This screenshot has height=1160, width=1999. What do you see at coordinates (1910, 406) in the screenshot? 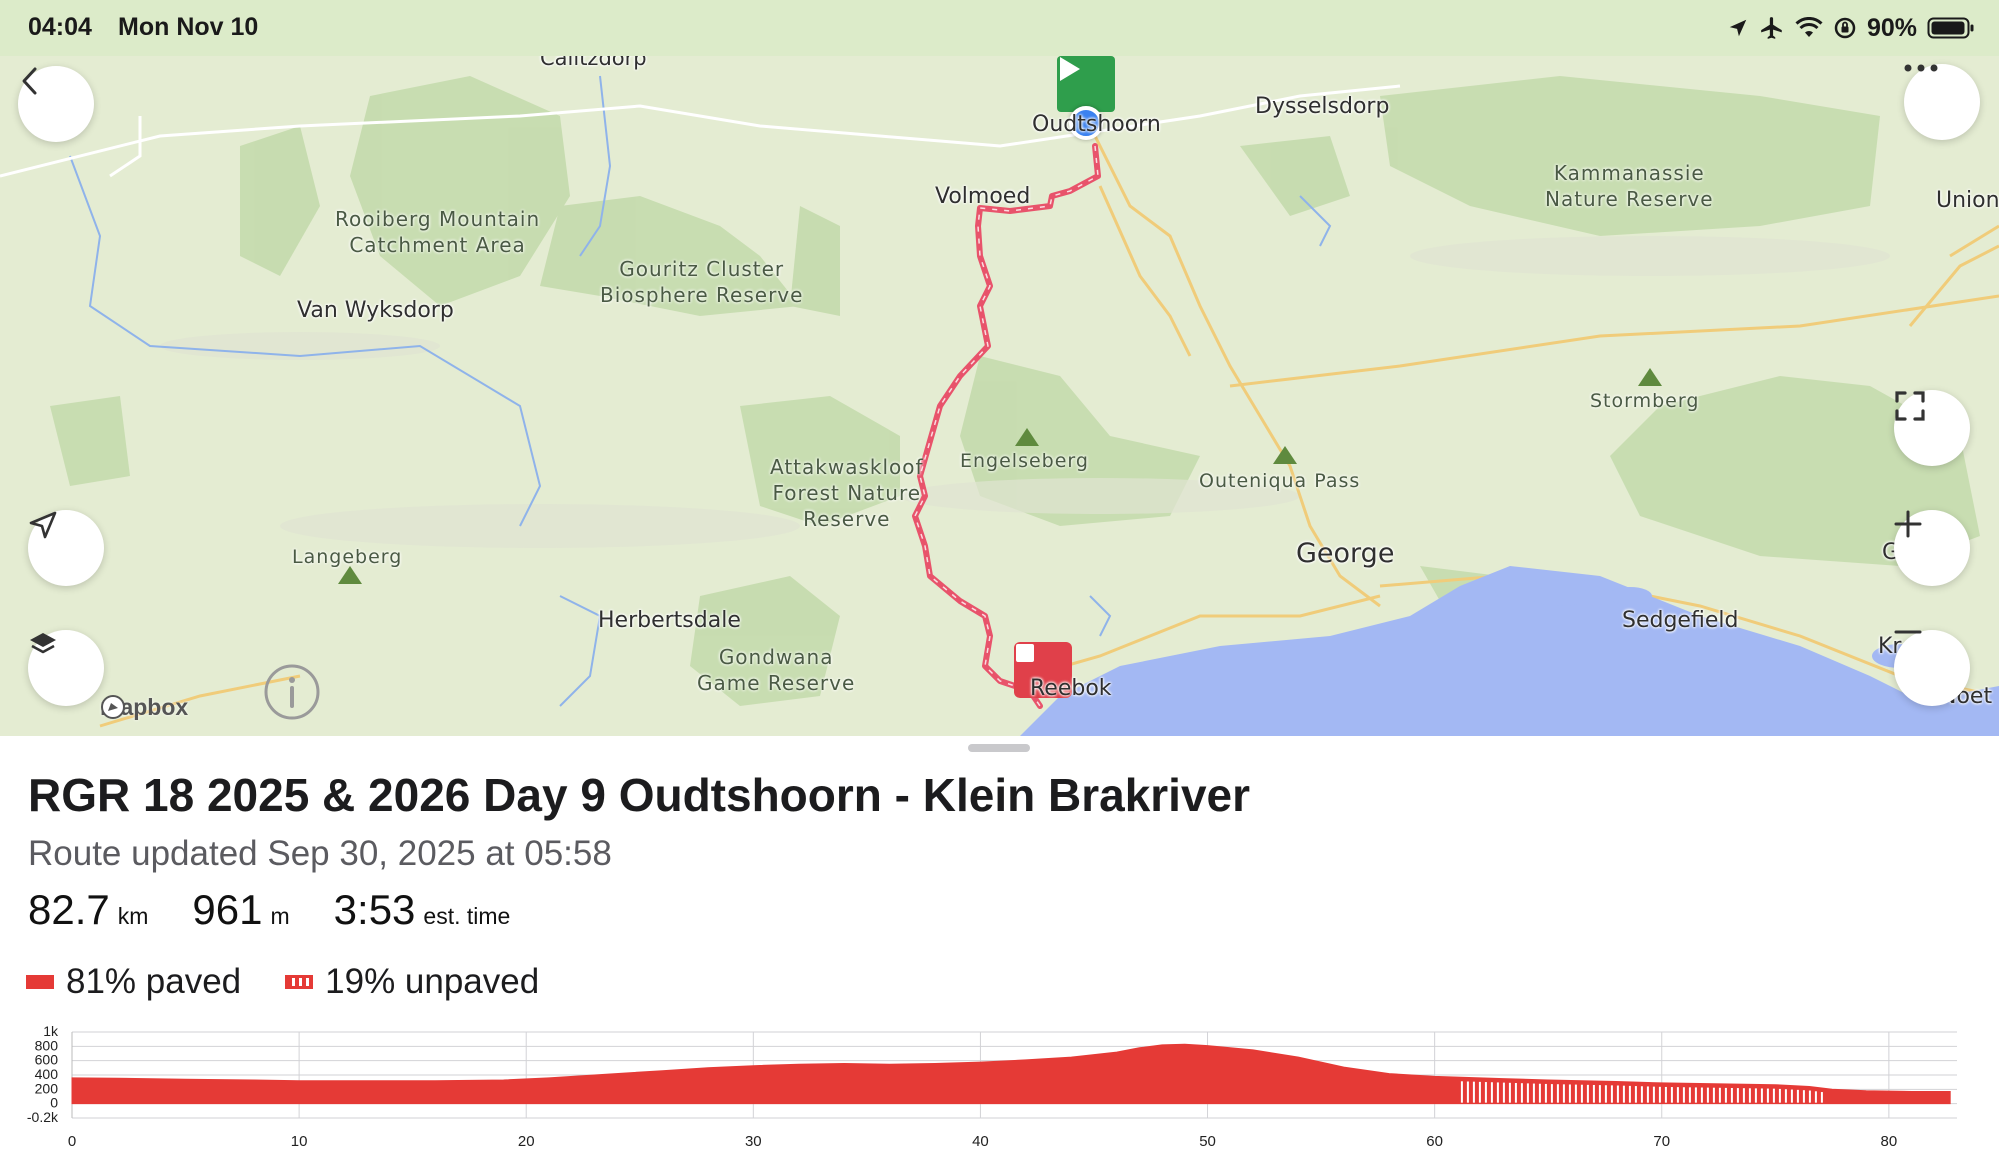
I see `expand-icon` at bounding box center [1910, 406].